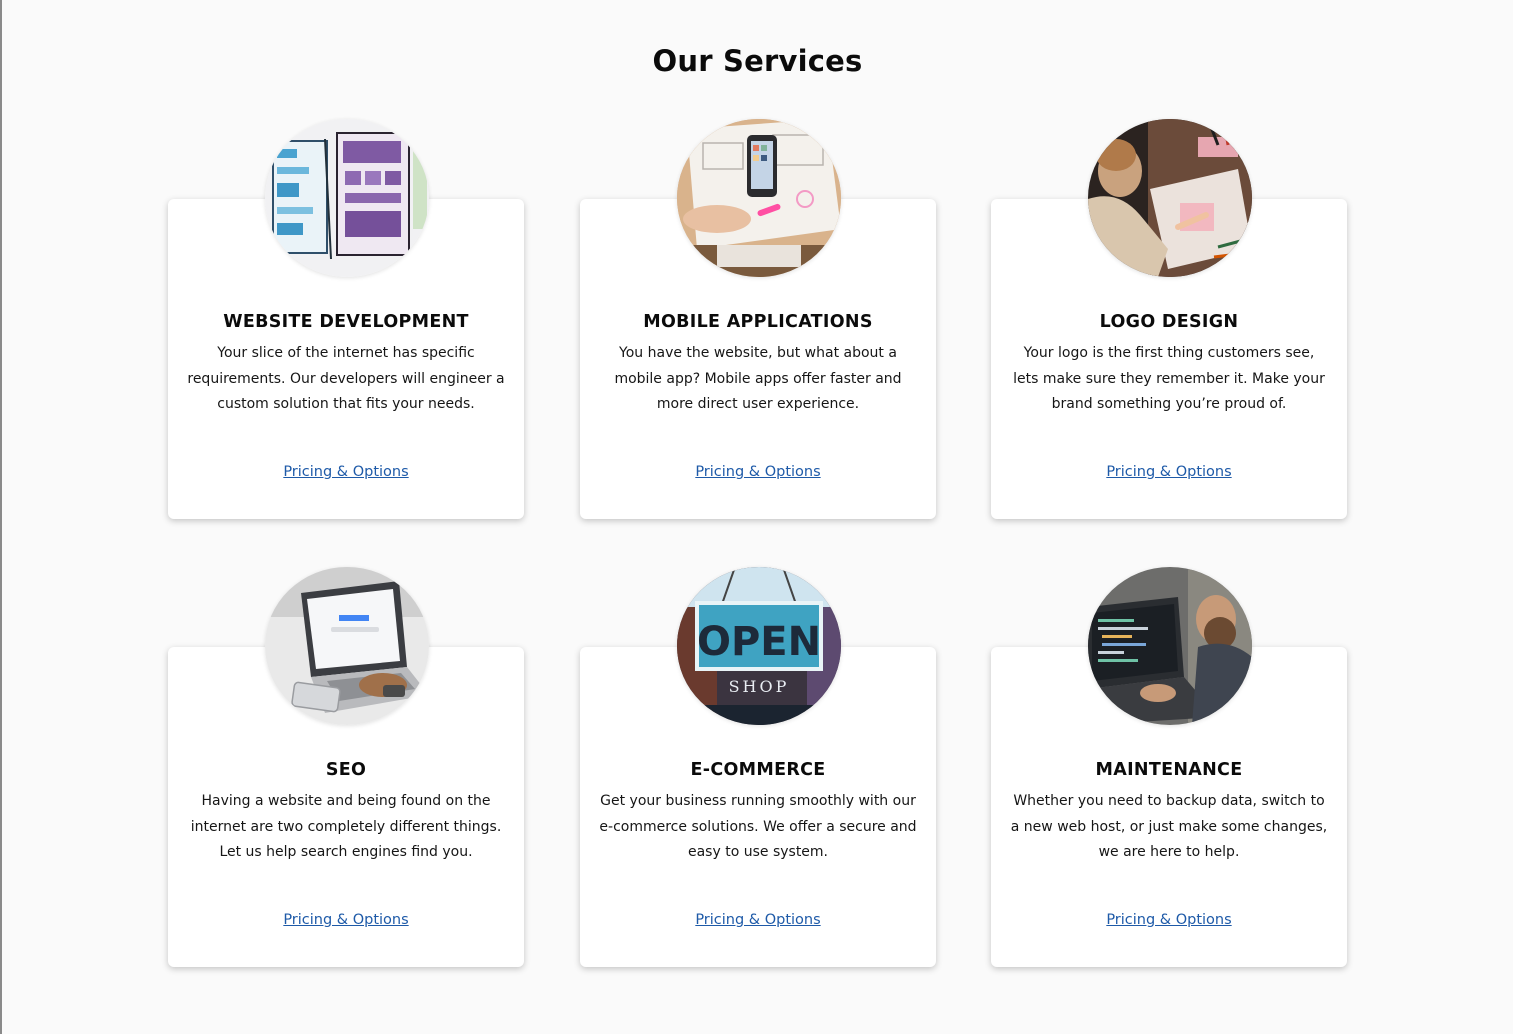 This screenshot has width=1513, height=1034. Describe the element at coordinates (758, 770) in the screenshot. I see `card-title: E-COMMERCE` at that location.